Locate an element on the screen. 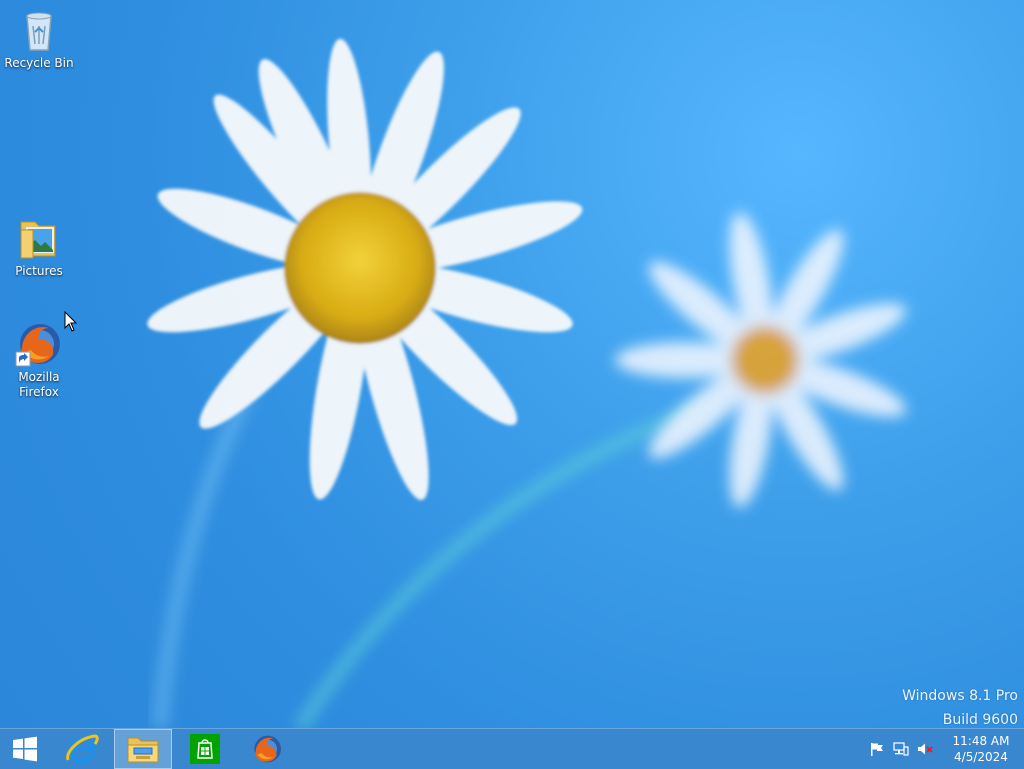  action-center-flag-icon is located at coordinates (877, 749).